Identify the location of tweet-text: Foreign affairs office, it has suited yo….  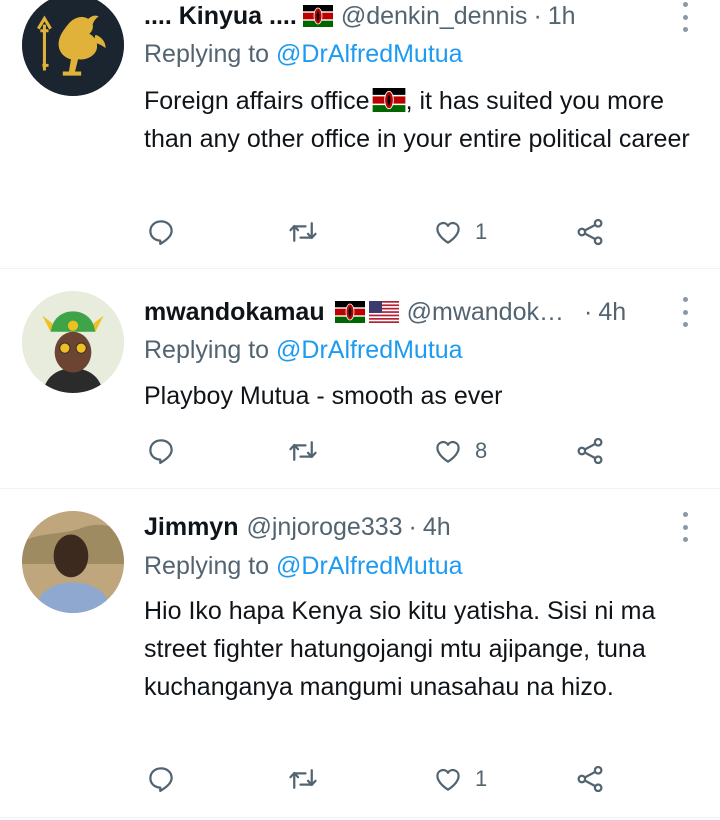
(424, 120).